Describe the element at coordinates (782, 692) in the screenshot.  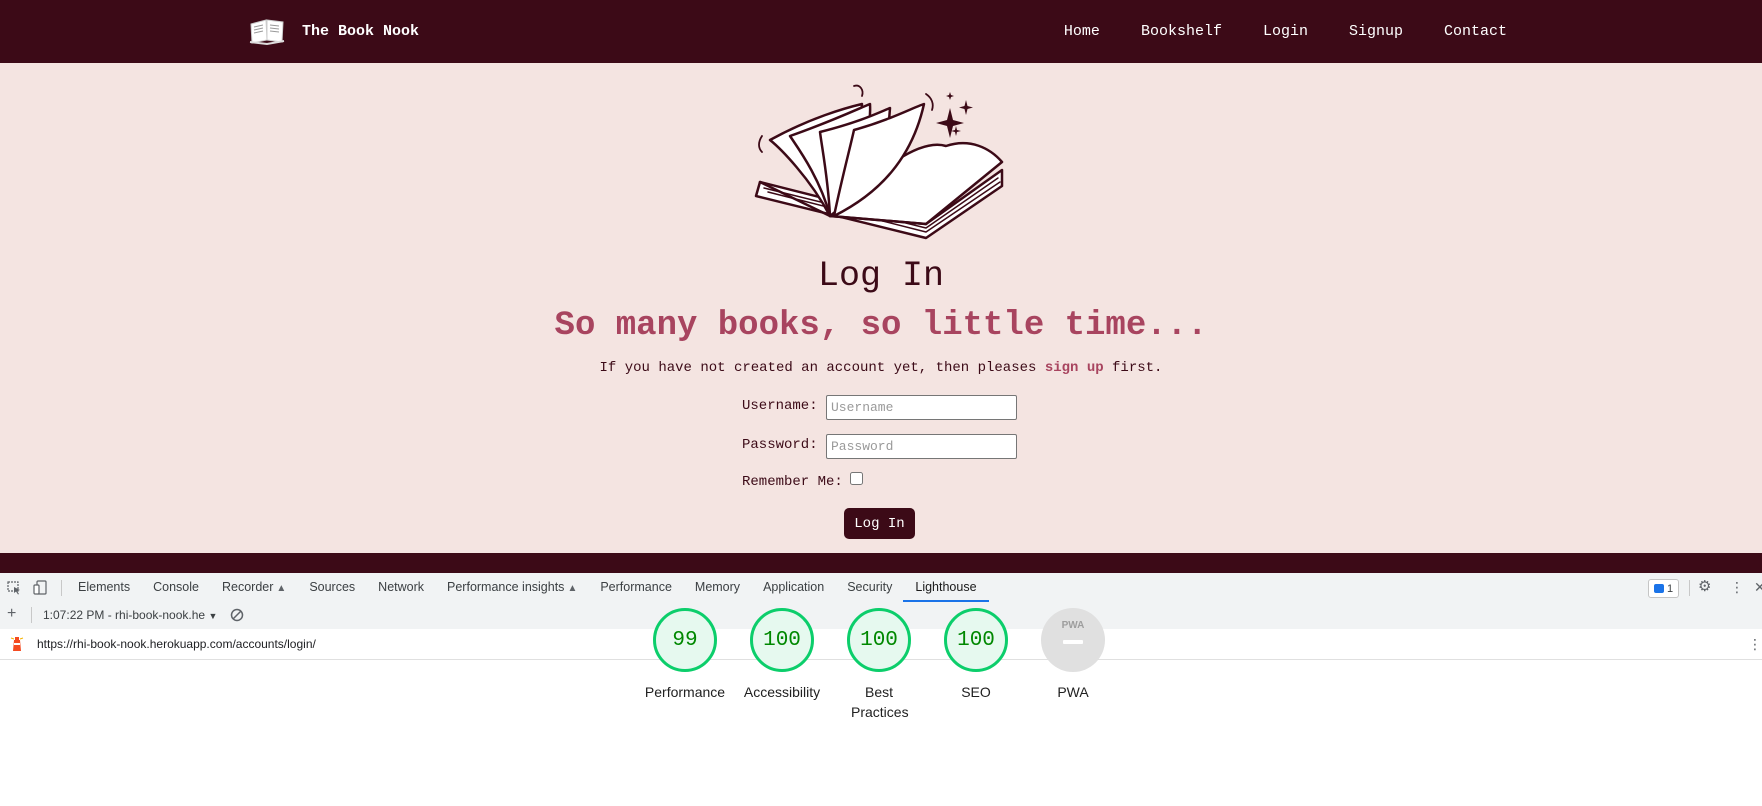
I see `score-label-accessibility: Accessibility` at that location.